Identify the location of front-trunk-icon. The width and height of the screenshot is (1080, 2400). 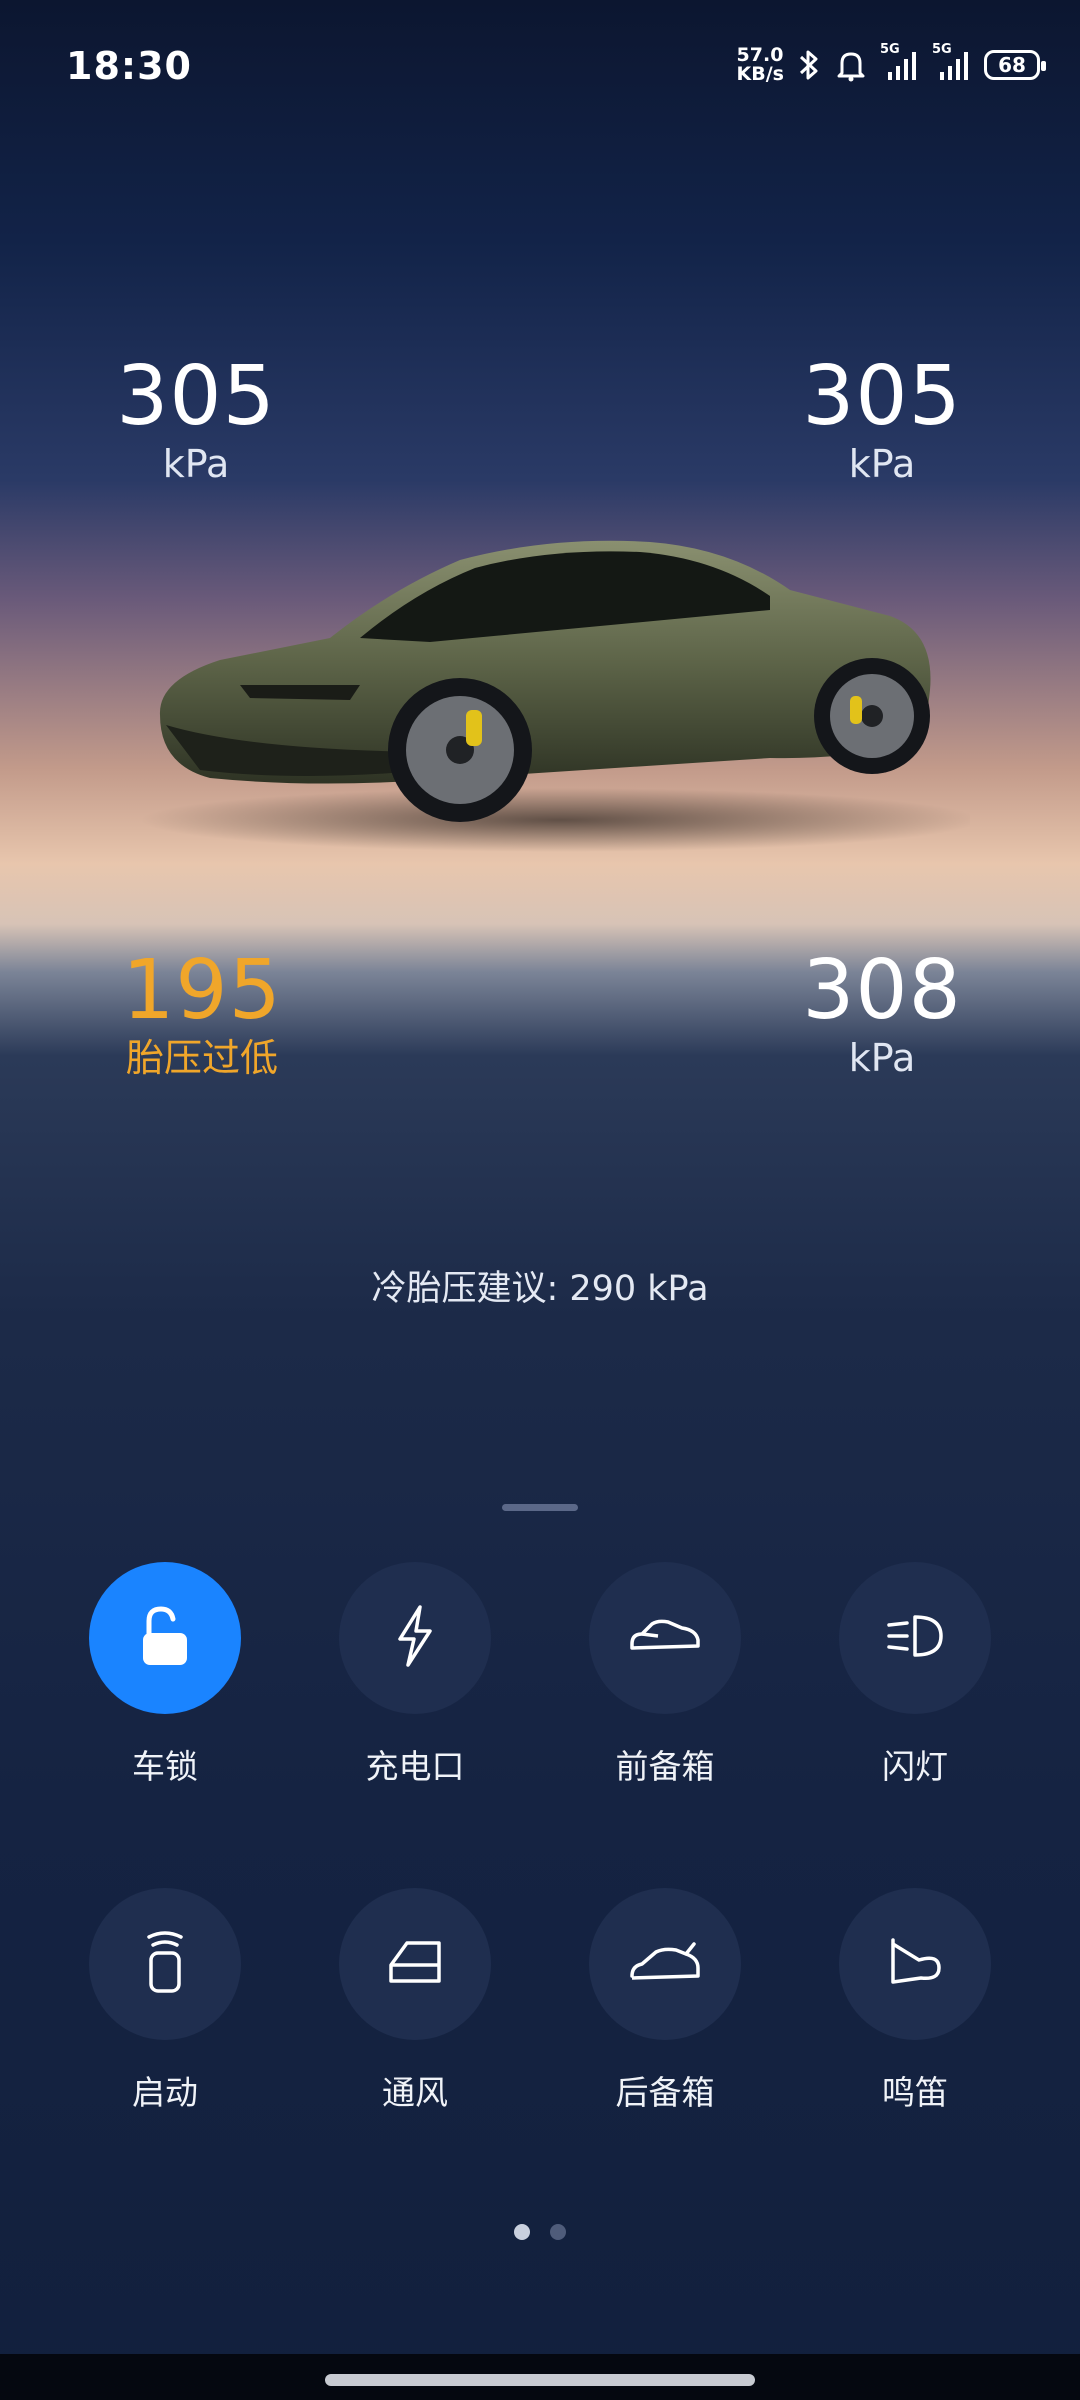
(665, 1638).